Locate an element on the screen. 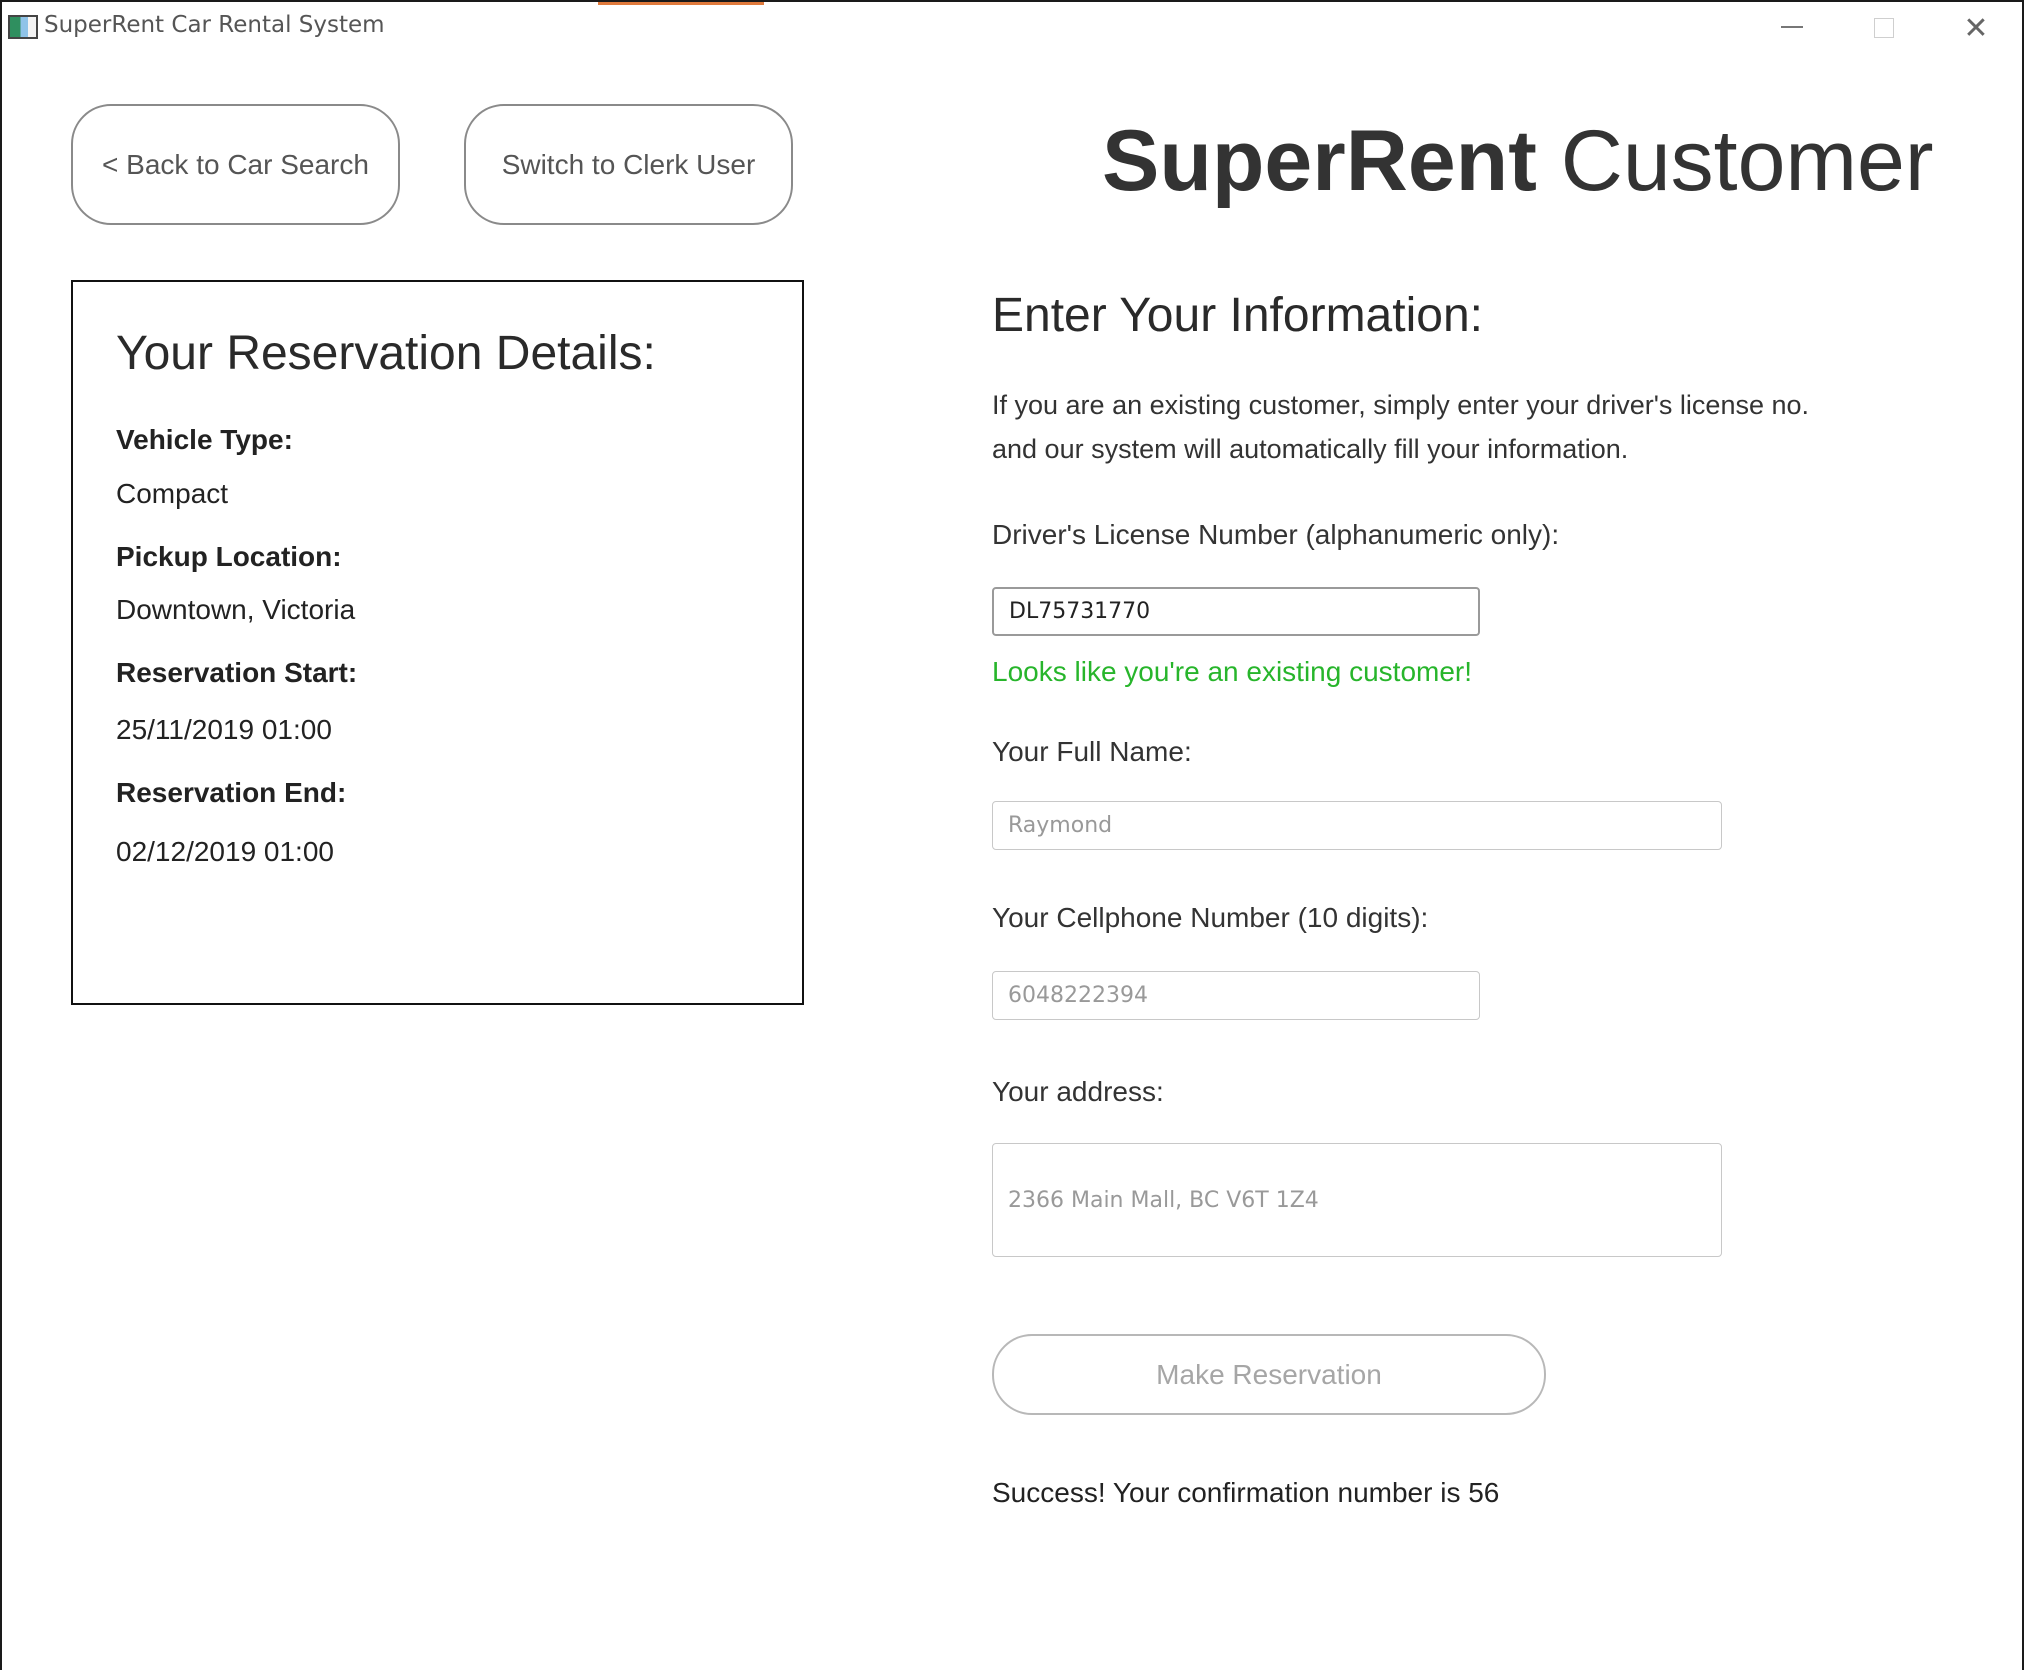 Image resolution: width=2024 pixels, height=1670 pixels. reservation-end-label: Reservation End: is located at coordinates (231, 792).